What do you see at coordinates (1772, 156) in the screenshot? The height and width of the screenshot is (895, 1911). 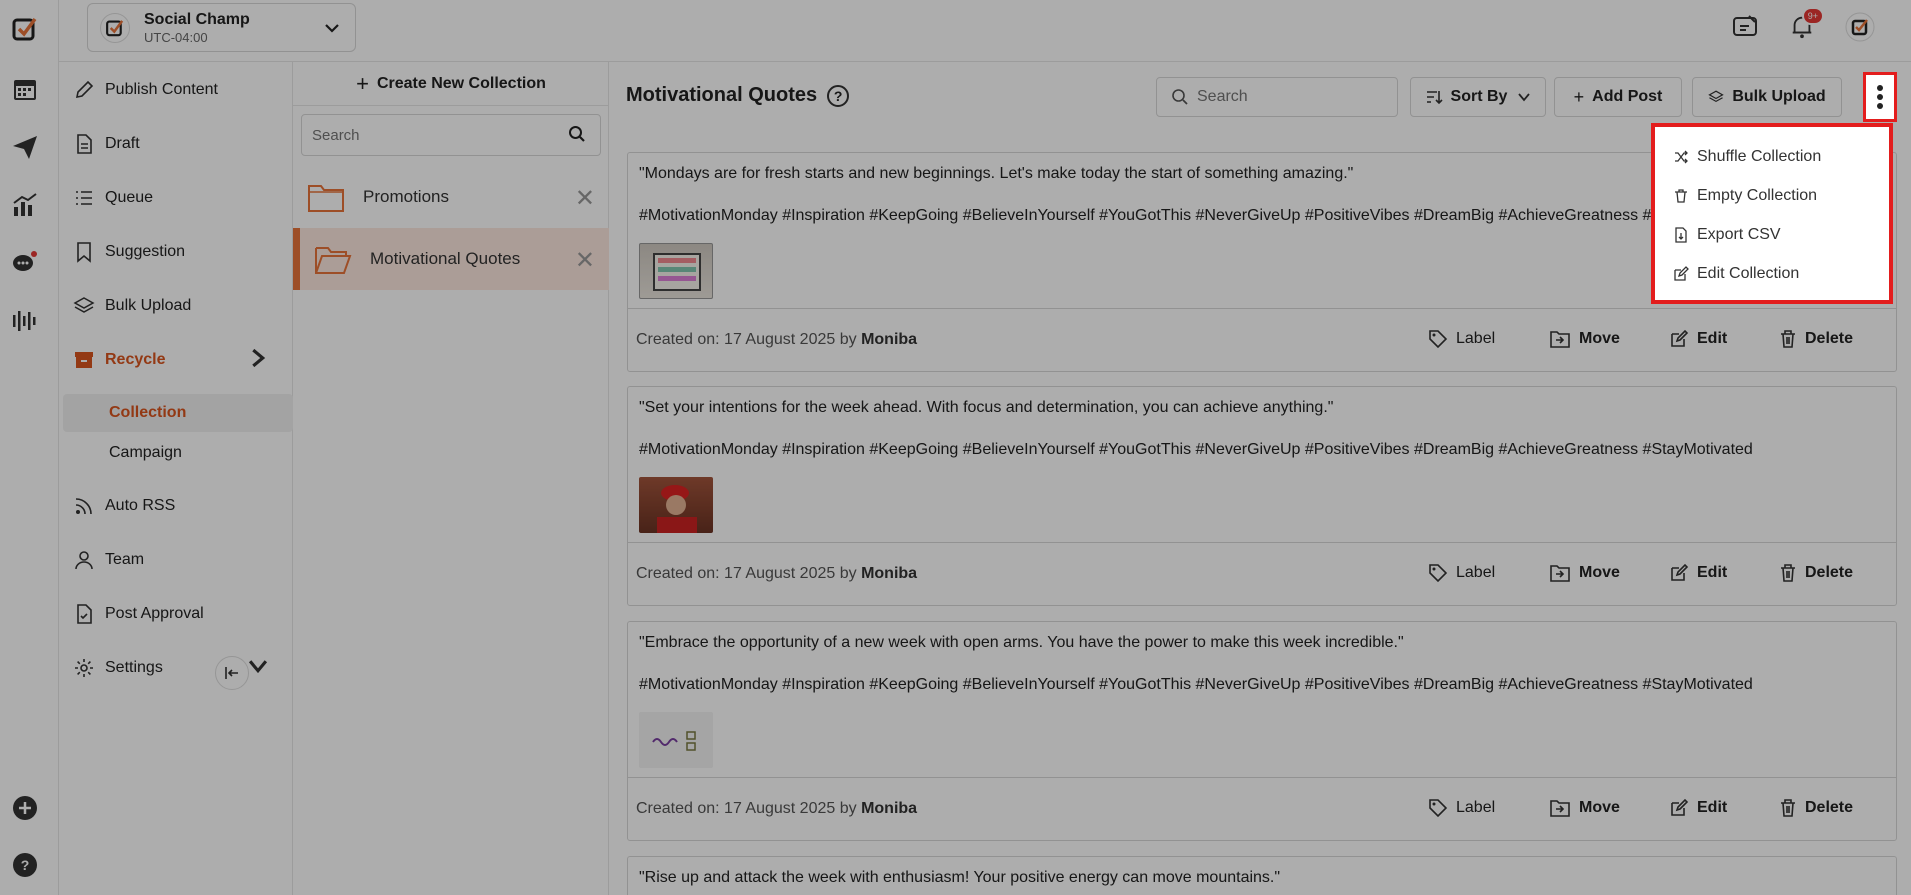 I see `menu-item-shuffle-collection: Shuffle Collection` at bounding box center [1772, 156].